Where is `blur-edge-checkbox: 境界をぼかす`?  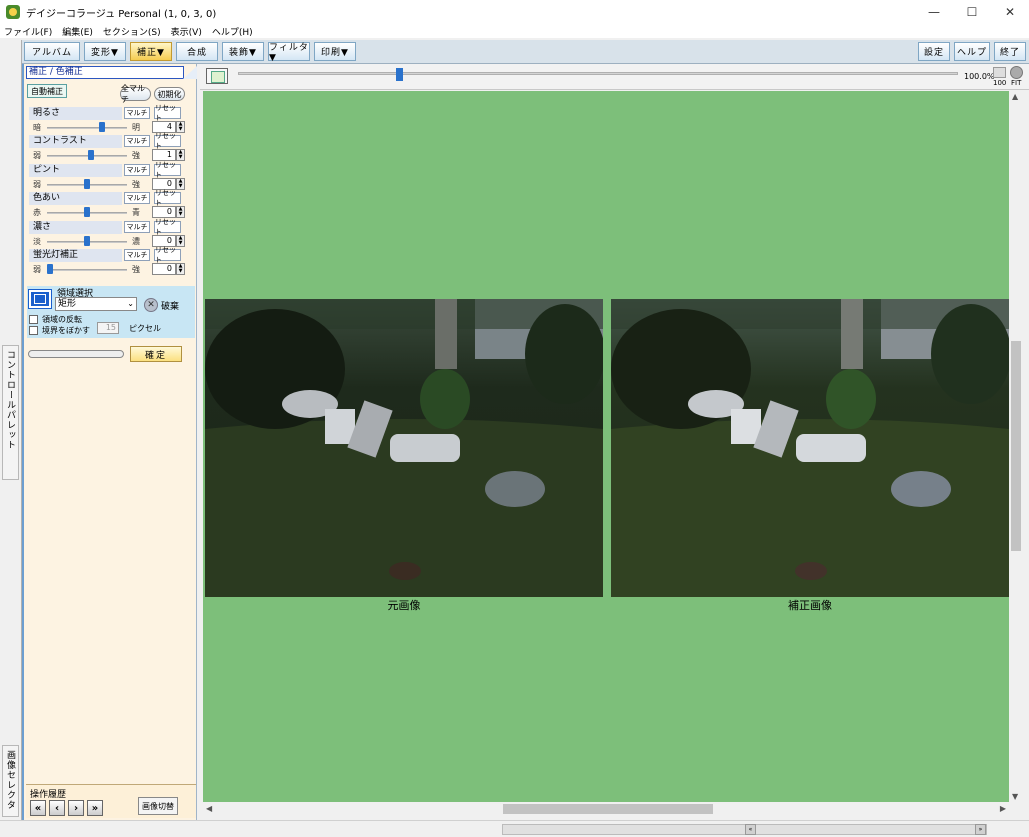
blur-edge-checkbox: 境界をぼかす is located at coordinates (59, 330).